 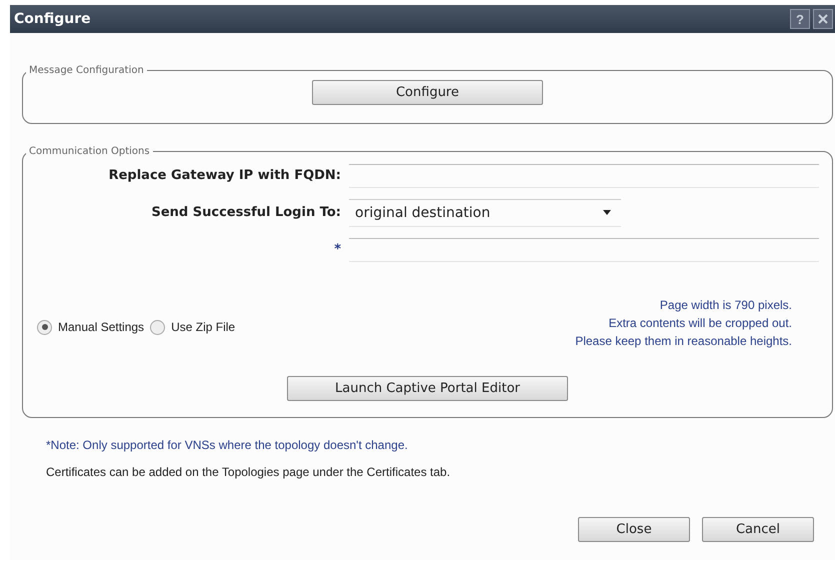 I want to click on group-legend: Message Configuration, so click(x=86, y=70).